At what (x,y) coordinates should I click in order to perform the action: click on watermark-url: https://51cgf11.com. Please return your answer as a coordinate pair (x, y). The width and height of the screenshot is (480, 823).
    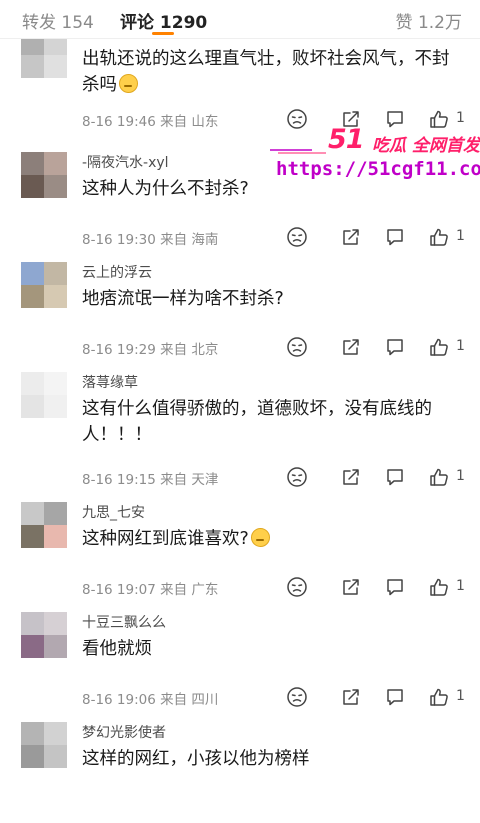
    Looking at the image, I should click on (378, 169).